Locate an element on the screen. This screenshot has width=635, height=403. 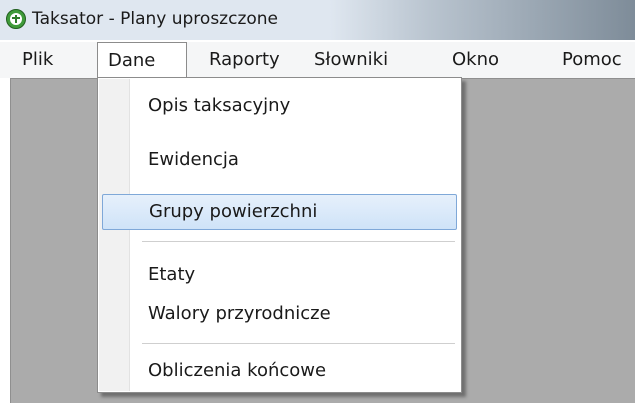
menu-bar: Plik Dane Raporty Słowniki Okno Pomoc is located at coordinates (317, 60).